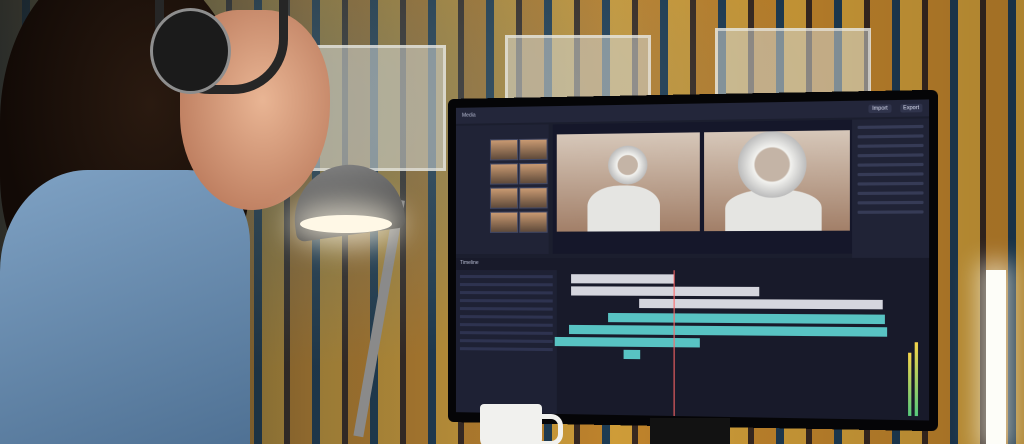  What do you see at coordinates (674, 343) in the screenshot?
I see `timeline-playhead` at bounding box center [674, 343].